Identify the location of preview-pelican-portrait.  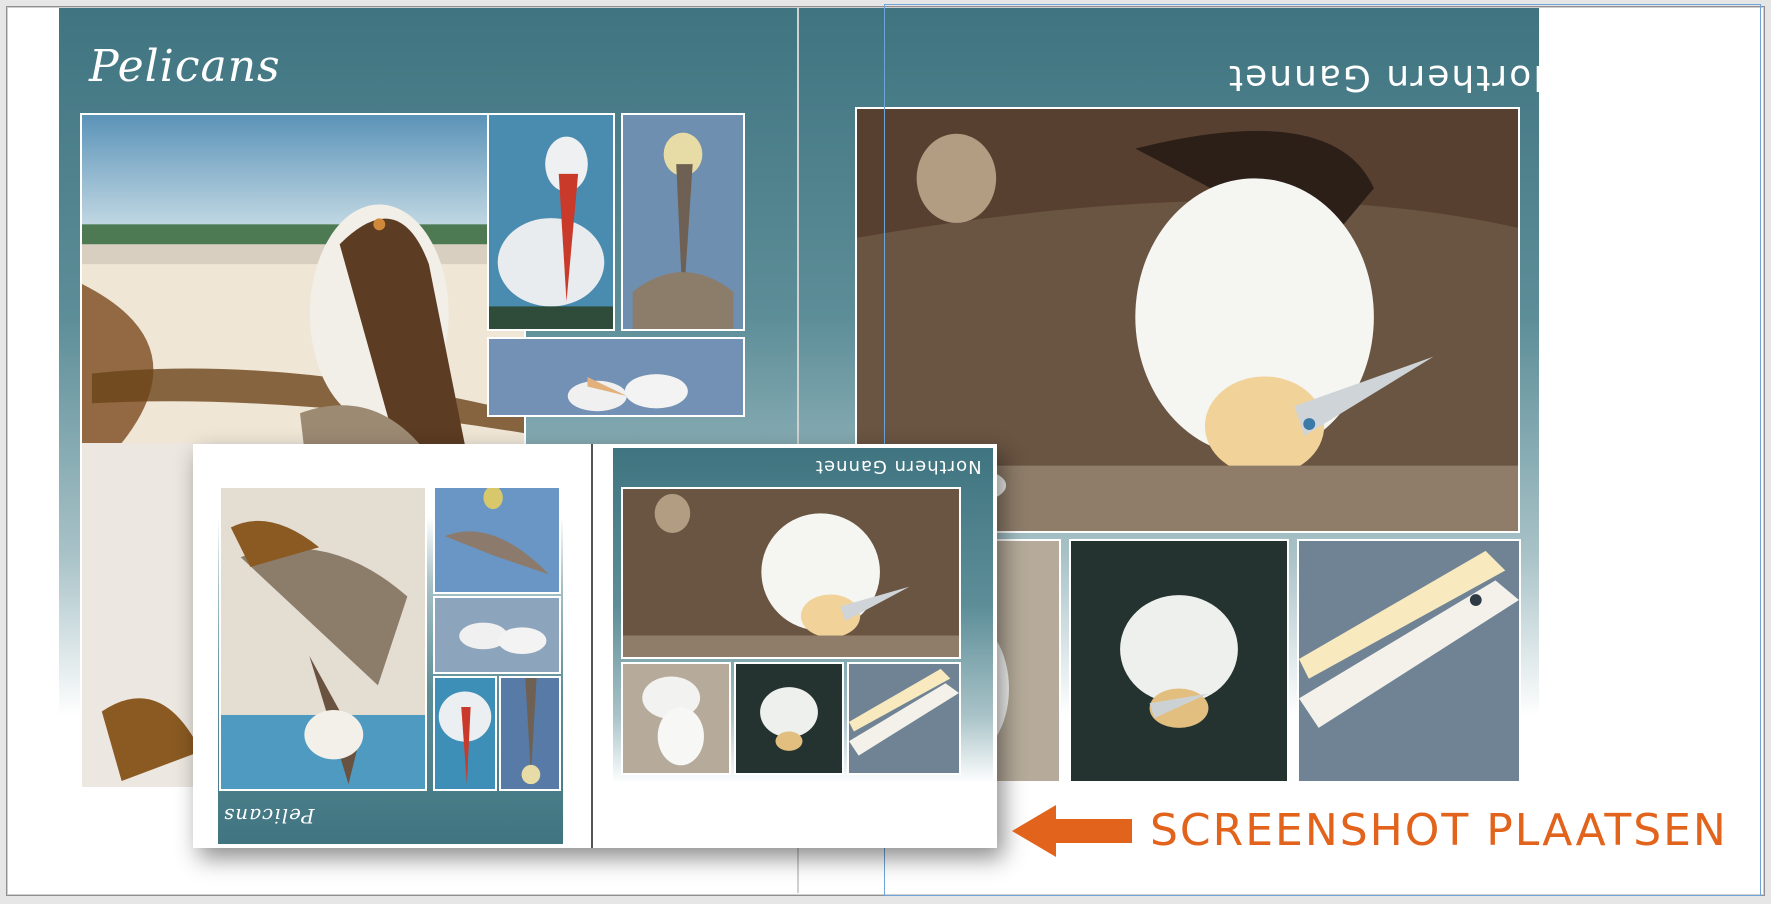
(530, 733).